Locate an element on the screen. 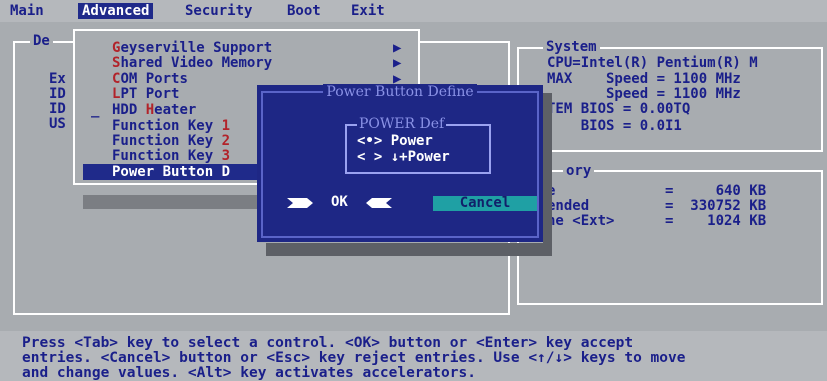 This screenshot has width=827, height=381. row-label: Ex is located at coordinates (57, 79).